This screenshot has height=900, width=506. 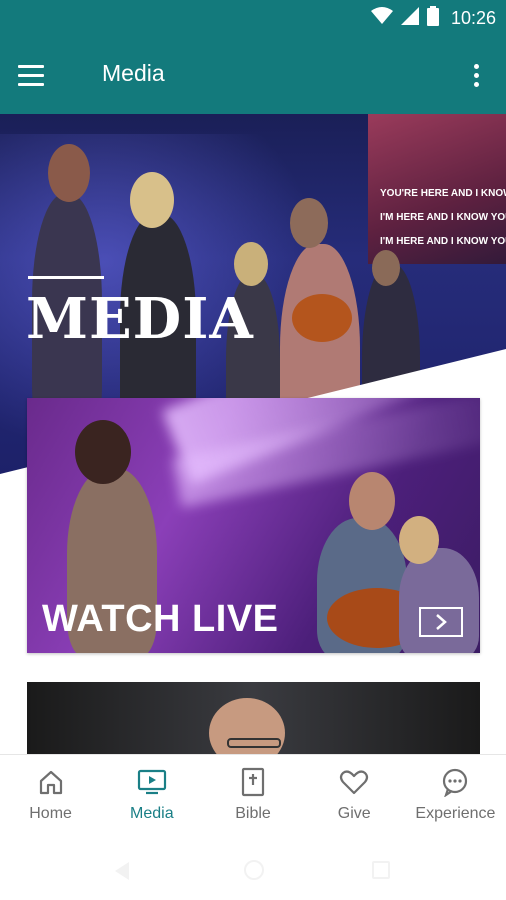 I want to click on status-icons: 10:26, so click(x=433, y=18).